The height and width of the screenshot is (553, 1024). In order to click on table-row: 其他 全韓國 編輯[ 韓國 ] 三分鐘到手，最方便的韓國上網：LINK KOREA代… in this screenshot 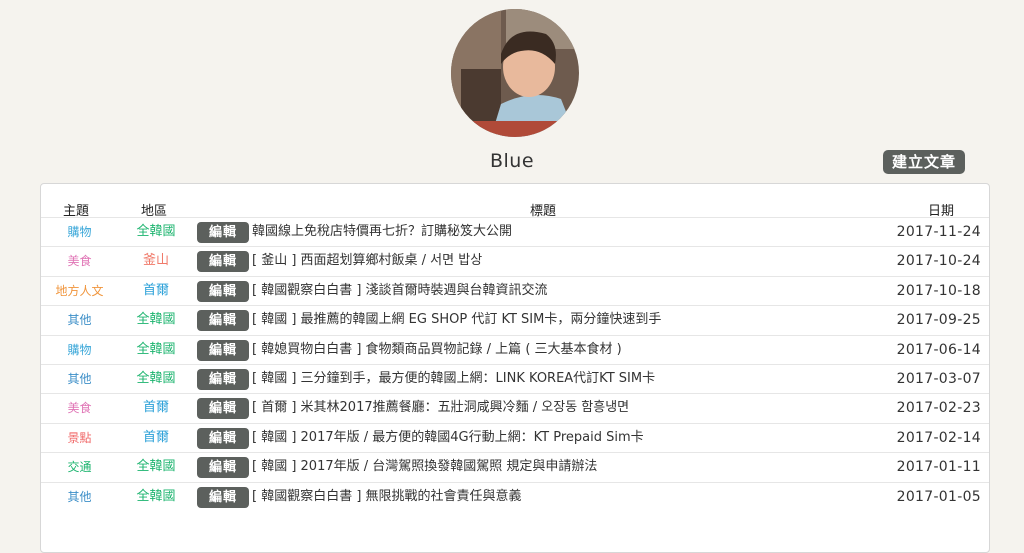, I will do `click(515, 378)`.